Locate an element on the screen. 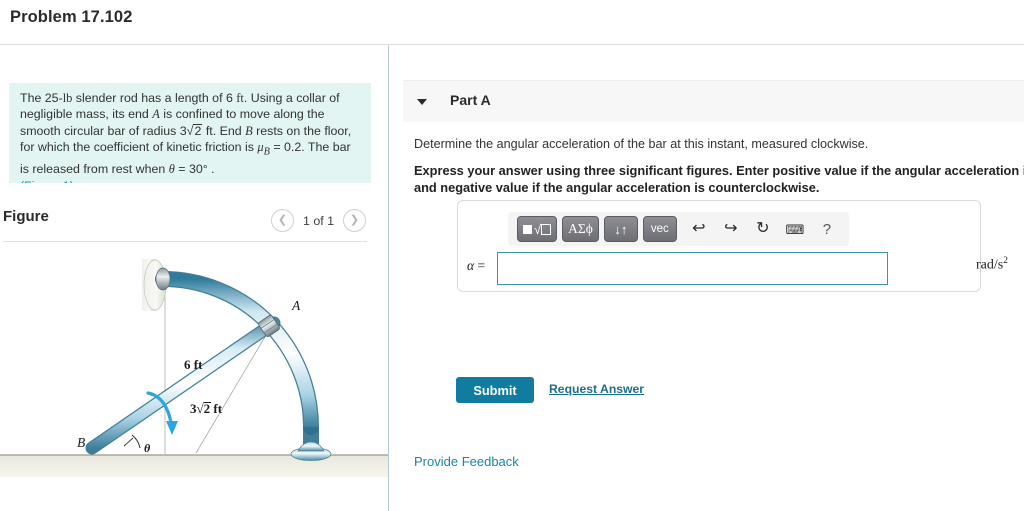 This screenshot has width=1024, height=511. reset-circular-arrow-icon: ↻ is located at coordinates (763, 229).